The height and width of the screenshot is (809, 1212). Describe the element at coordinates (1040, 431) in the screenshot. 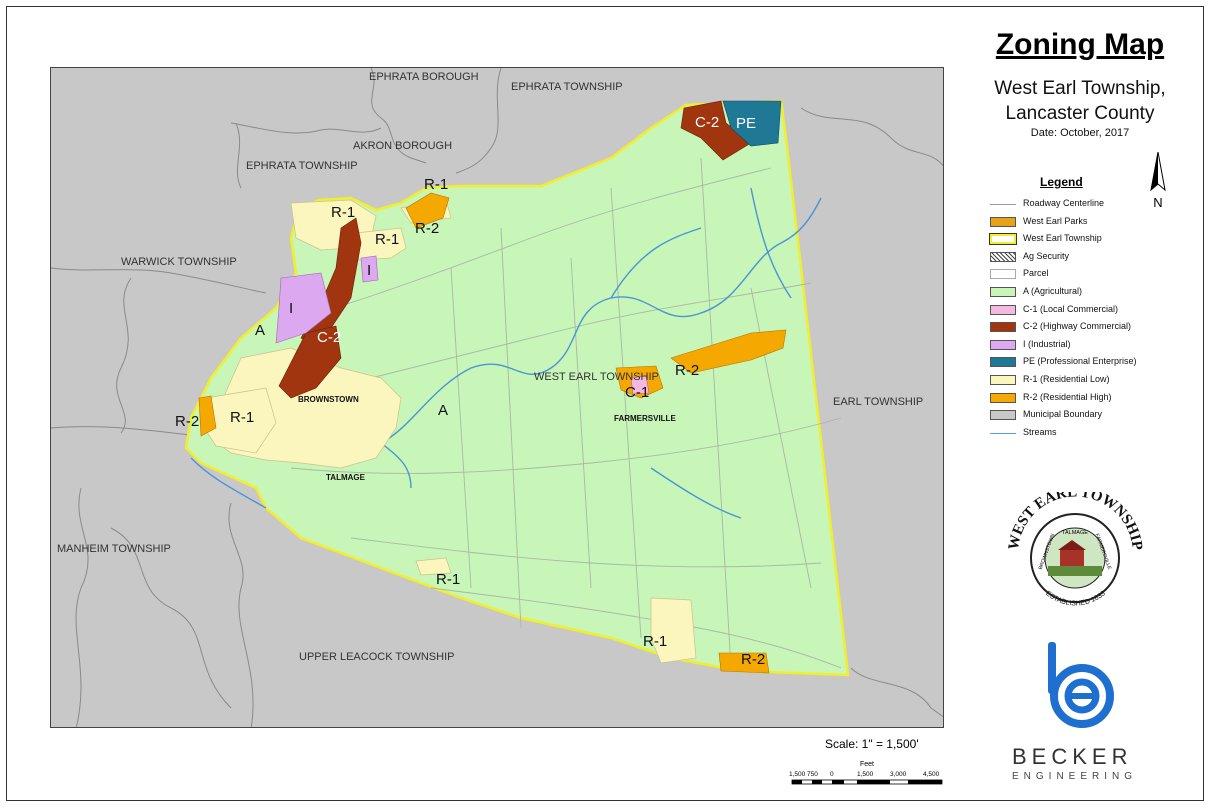

I see `legend-label: Streams` at that location.